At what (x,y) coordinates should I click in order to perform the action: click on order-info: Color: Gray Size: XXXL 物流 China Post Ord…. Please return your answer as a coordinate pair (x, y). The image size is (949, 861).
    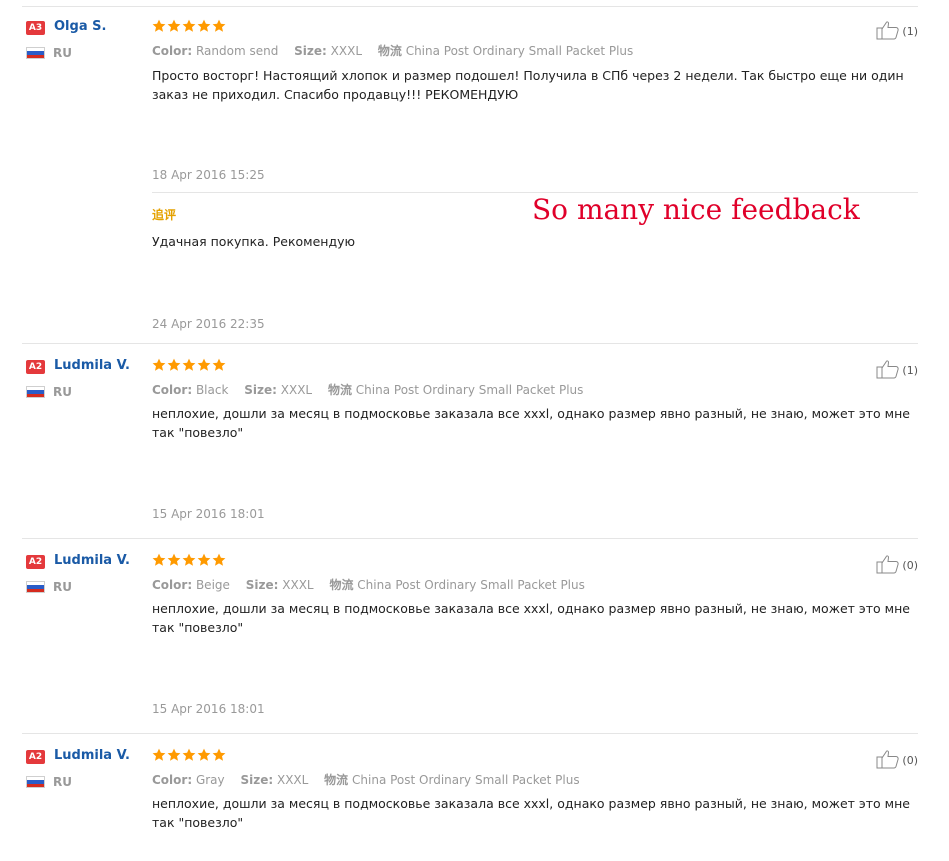
    Looking at the image, I should click on (366, 779).